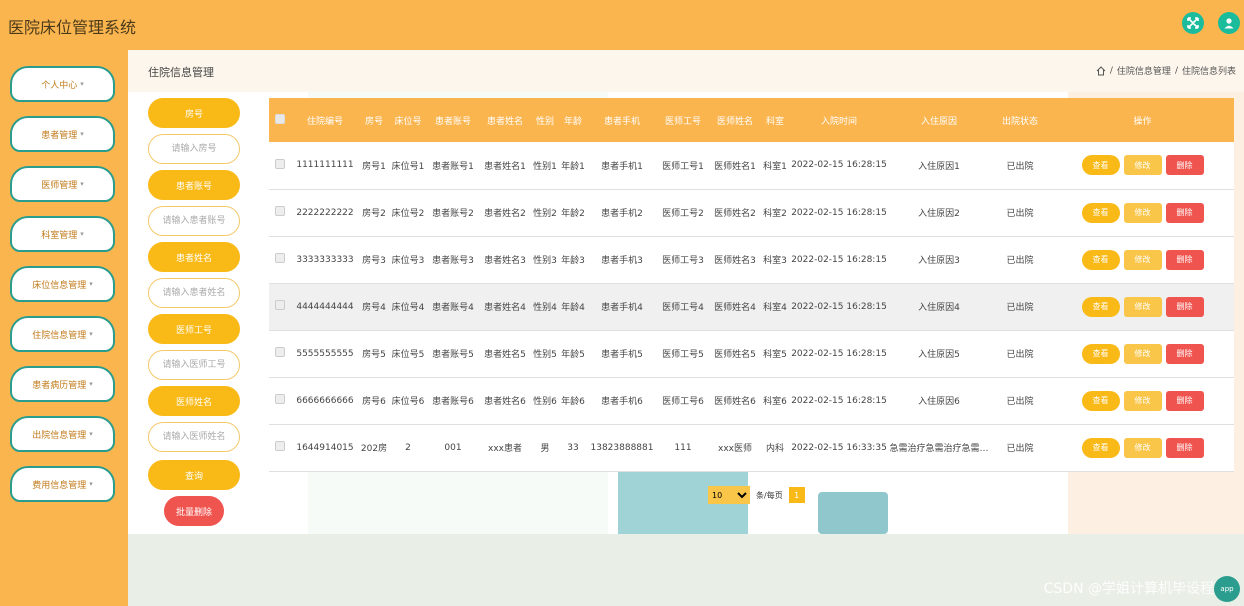 The image size is (1244, 606). I want to click on doctor-id-input, so click(194, 365).